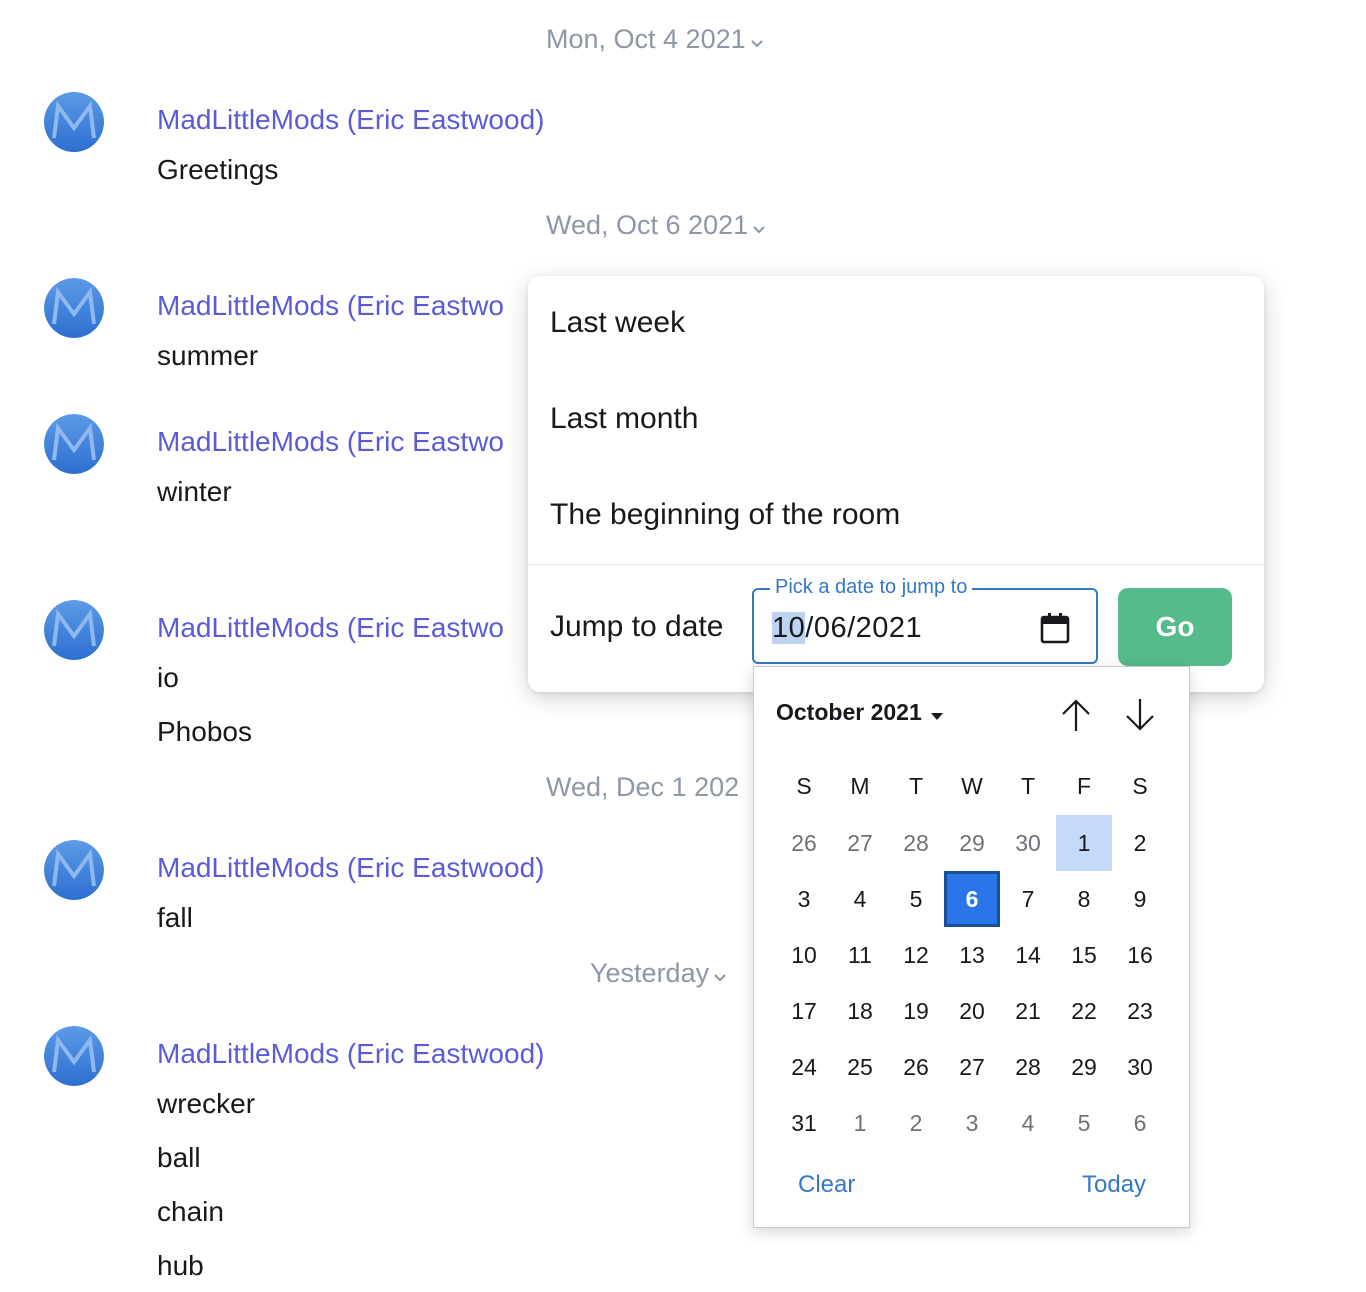 The image size is (1366, 1292). What do you see at coordinates (1140, 899) in the screenshot?
I see `calendar-day: 9` at bounding box center [1140, 899].